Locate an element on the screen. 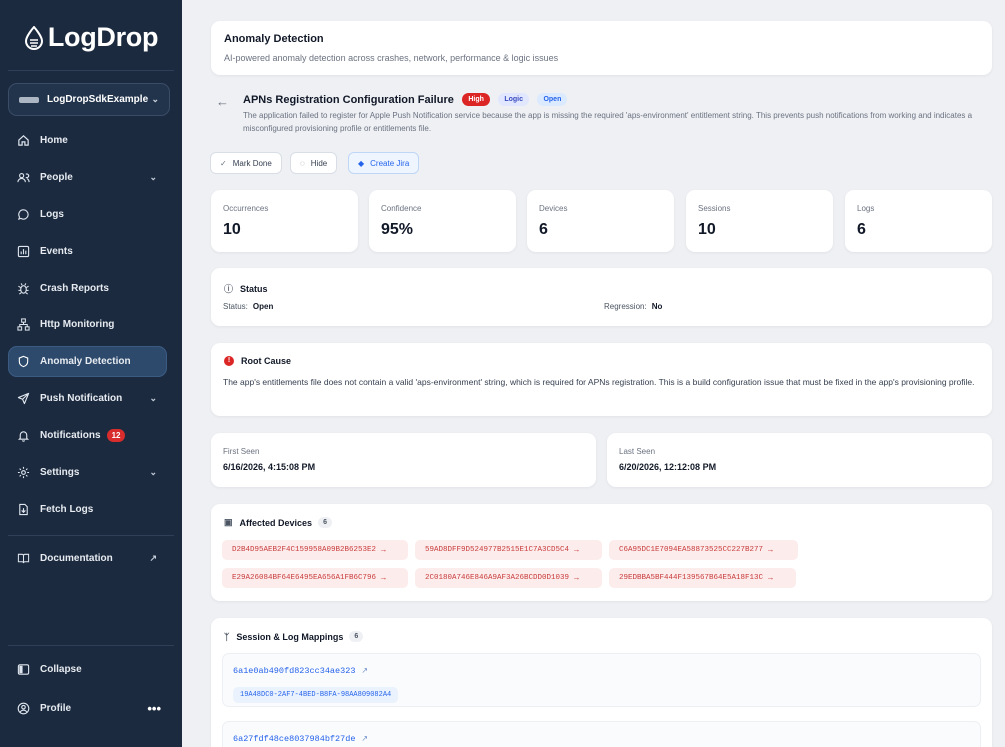  device-chip: 29EDBBA5BF444F139567B64E5A18F13C → is located at coordinates (702, 578).